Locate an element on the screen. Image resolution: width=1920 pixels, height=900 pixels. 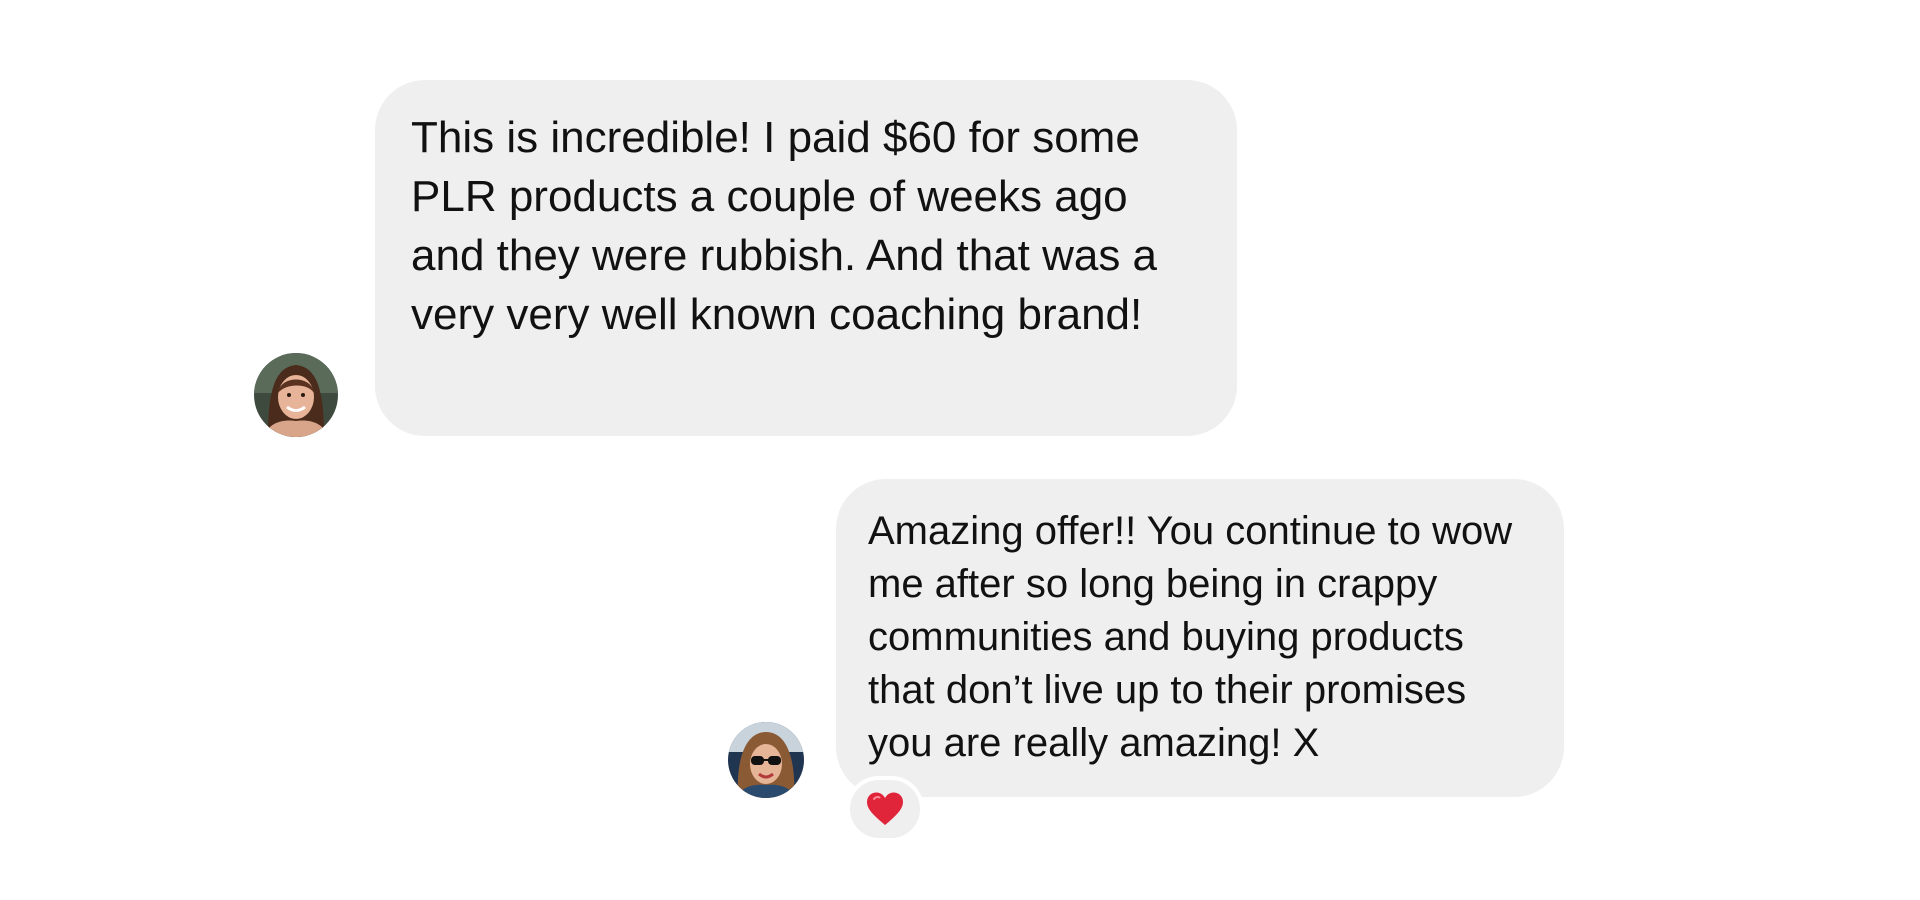
heart-reaction-icon is located at coordinates (885, 808).